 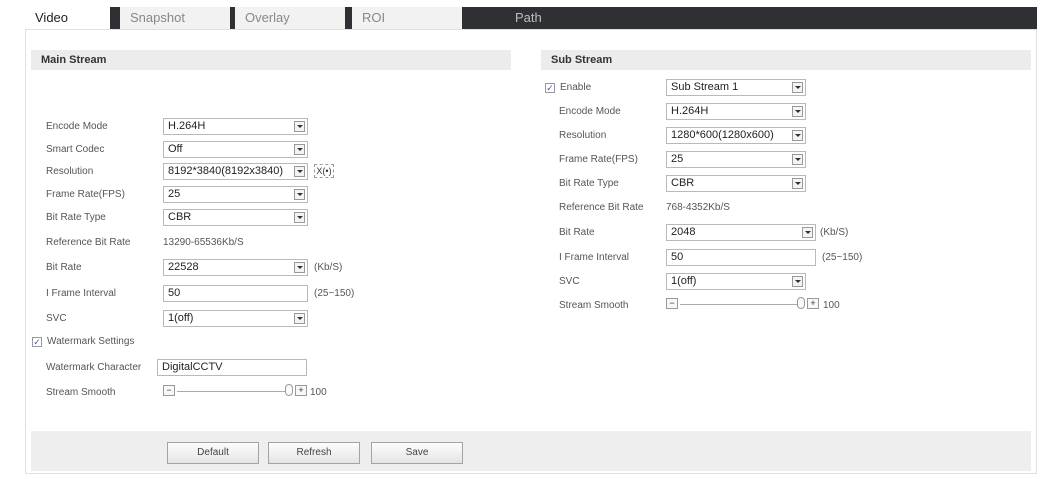 What do you see at coordinates (235, 149) in the screenshot?
I see `main-smart-codec-select: Off` at bounding box center [235, 149].